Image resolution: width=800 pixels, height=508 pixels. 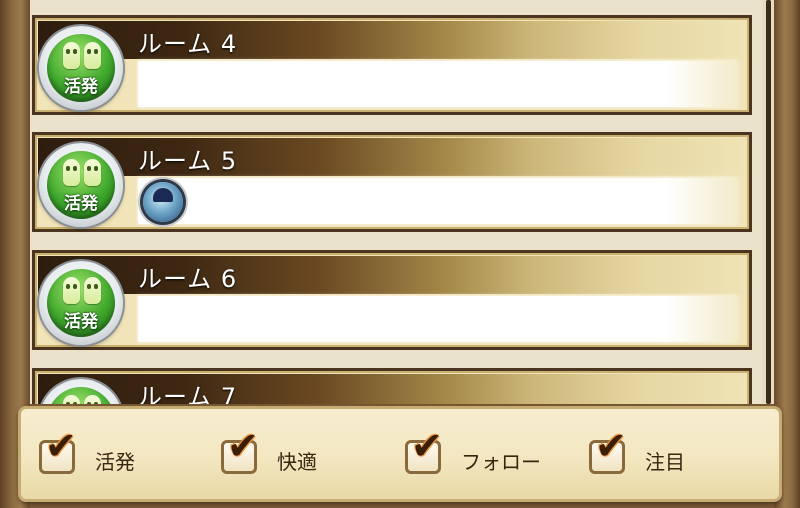 I want to click on filter-label: 活発, so click(x=115, y=462).